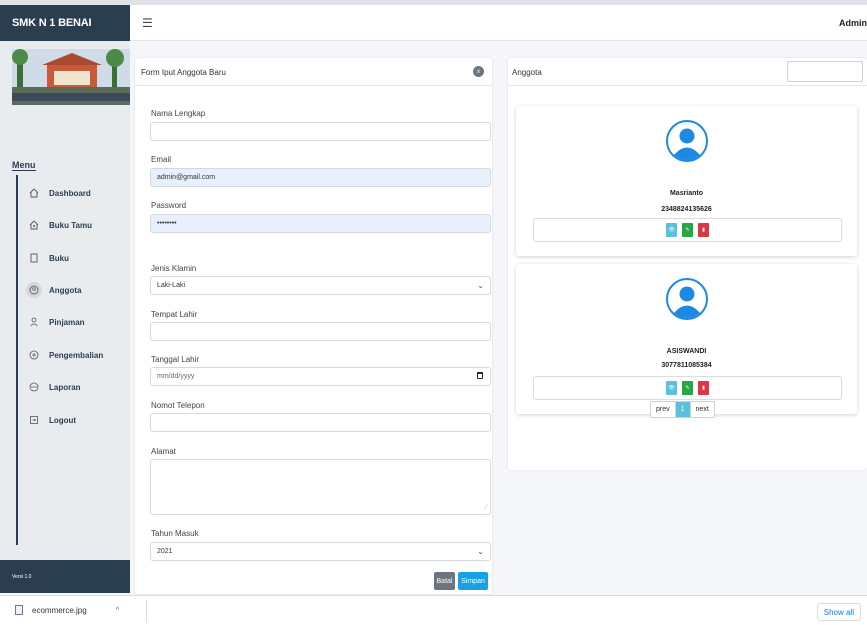 This screenshot has width=867, height=625. What do you see at coordinates (65, 576) in the screenshot?
I see `version-footer: Versi 1.0` at bounding box center [65, 576].